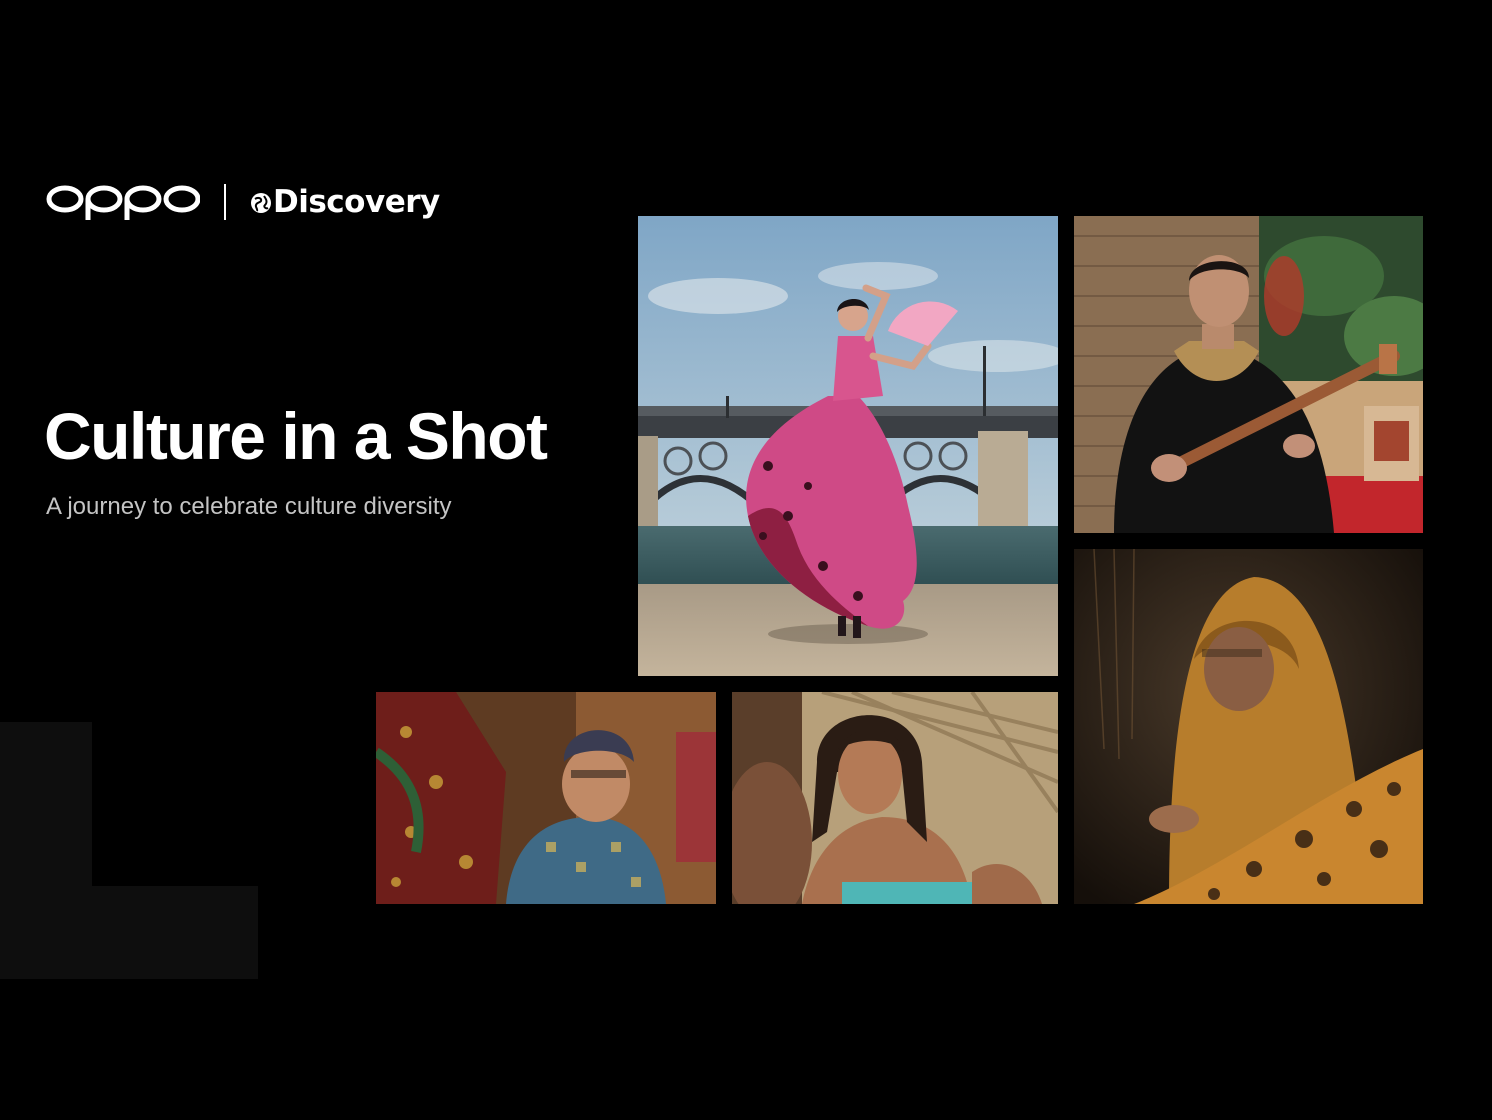 This screenshot has width=1492, height=1120. I want to click on string-instrument-musician-photo, so click(1248, 374).